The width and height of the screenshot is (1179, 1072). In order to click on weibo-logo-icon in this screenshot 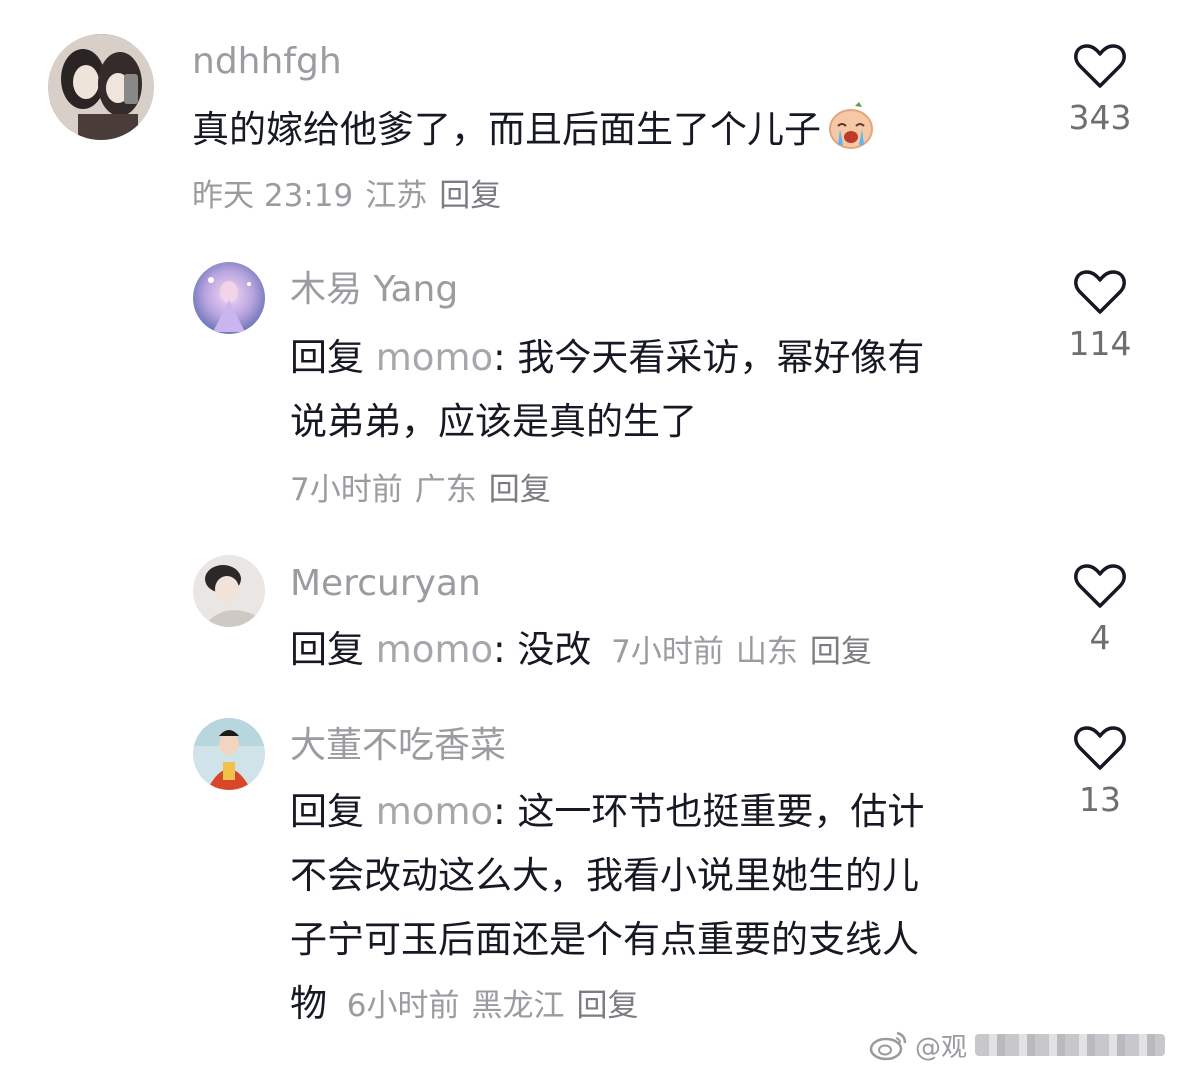, I will do `click(888, 1046)`.